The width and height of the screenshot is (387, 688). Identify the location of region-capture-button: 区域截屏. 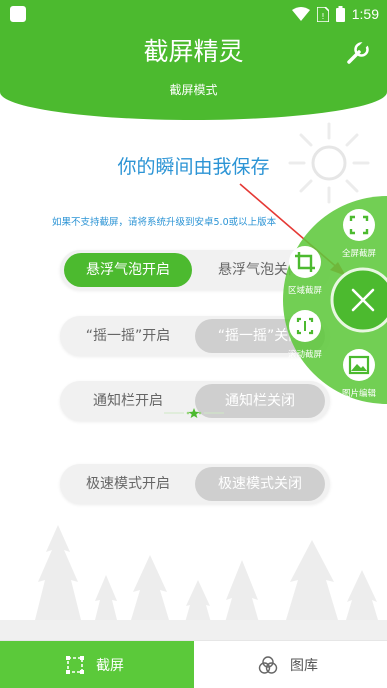
(305, 270).